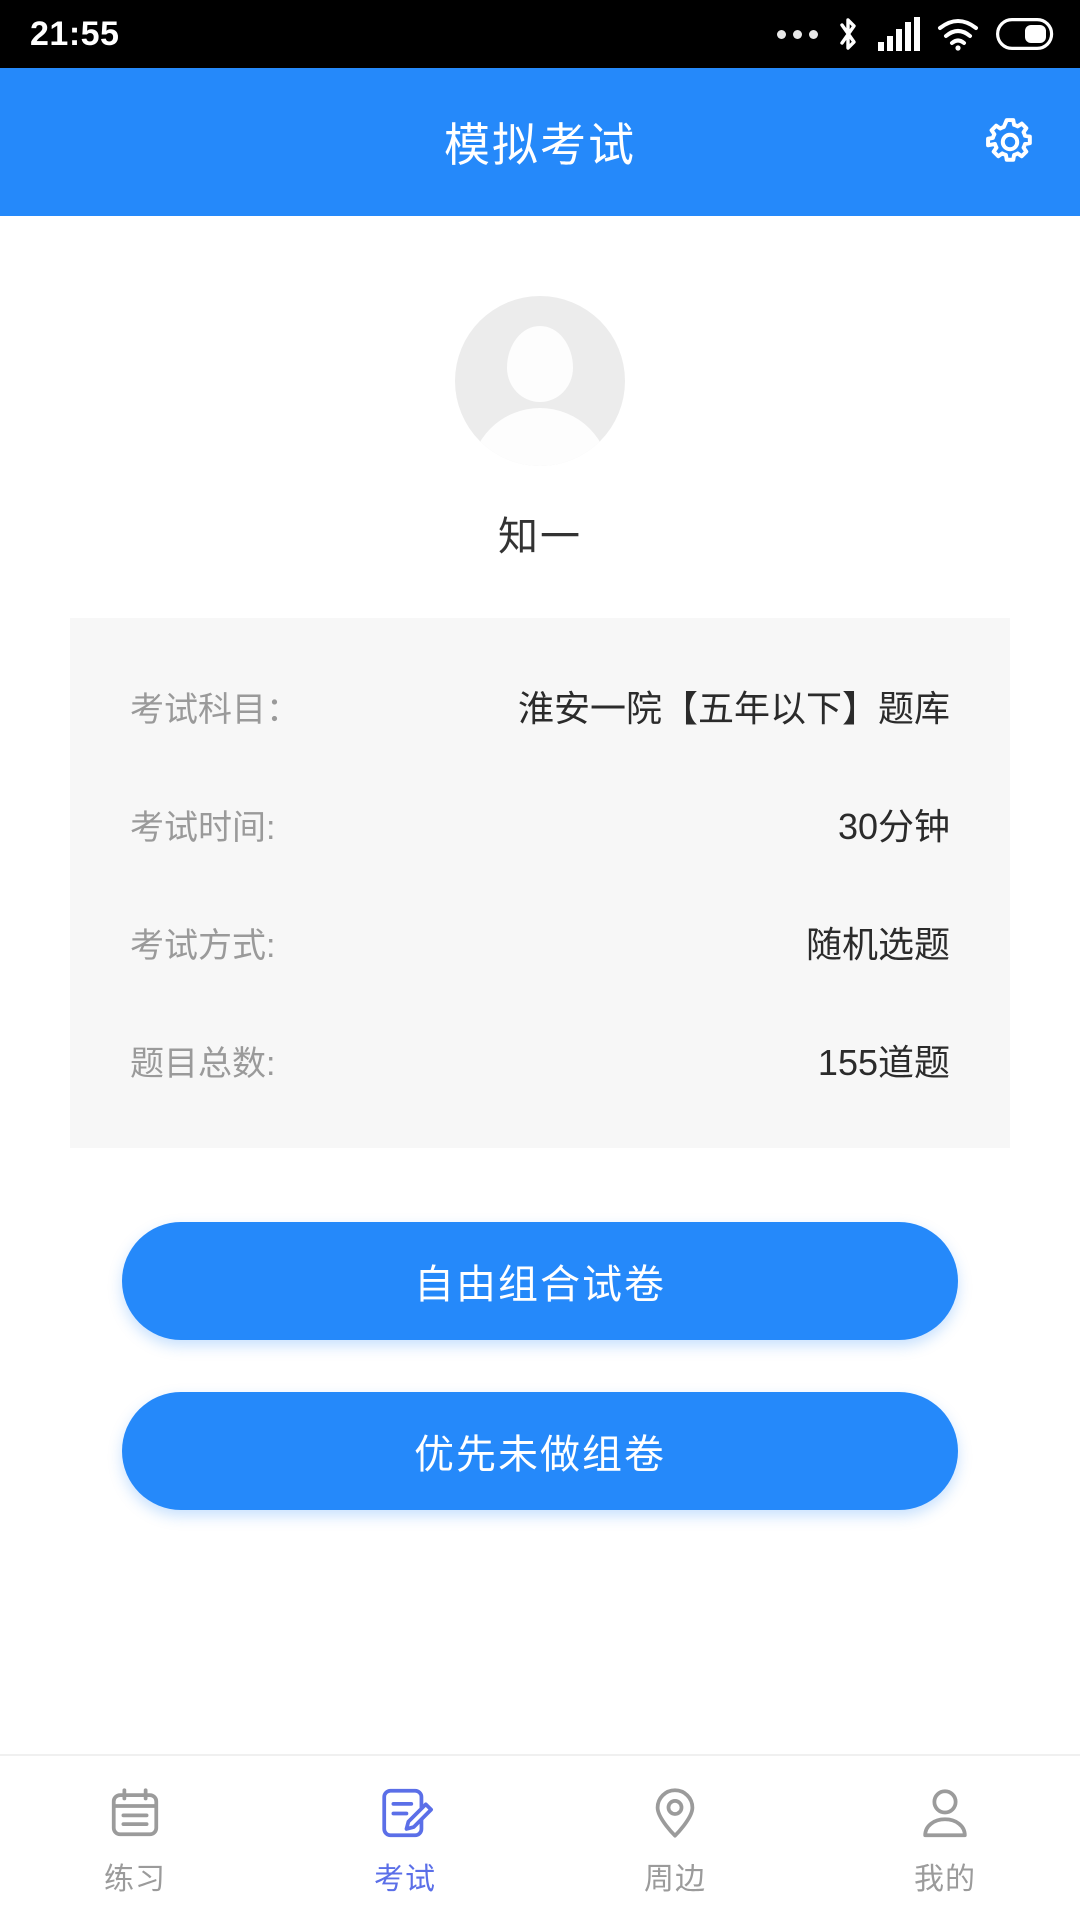 This screenshot has width=1080, height=1920. I want to click on table-row: 题目总数: 155道题, so click(540, 1060).